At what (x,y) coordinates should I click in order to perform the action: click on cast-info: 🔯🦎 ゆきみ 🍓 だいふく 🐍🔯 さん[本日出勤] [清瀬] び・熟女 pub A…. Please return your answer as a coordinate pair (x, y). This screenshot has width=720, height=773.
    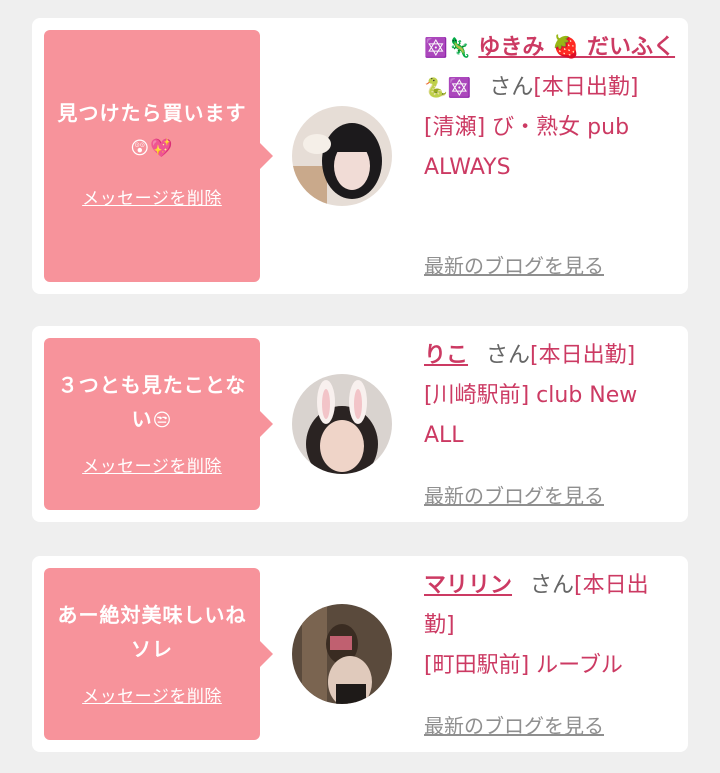
    Looking at the image, I should click on (550, 108).